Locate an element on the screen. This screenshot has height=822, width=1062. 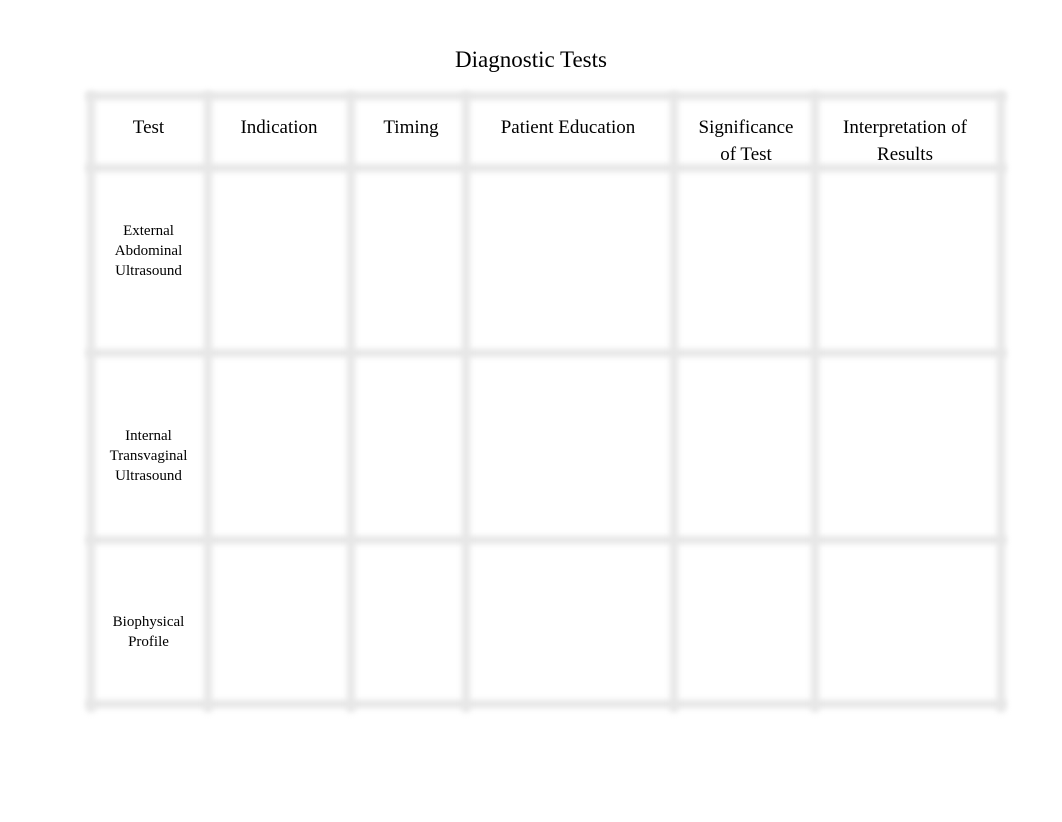
table-row-test-cell: Biophysical Profile is located at coordinates (148, 632).